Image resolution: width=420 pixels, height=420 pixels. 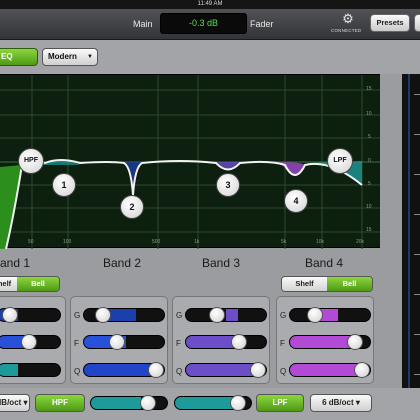 I want to click on band2-gain-label: G, so click(x=77, y=315).